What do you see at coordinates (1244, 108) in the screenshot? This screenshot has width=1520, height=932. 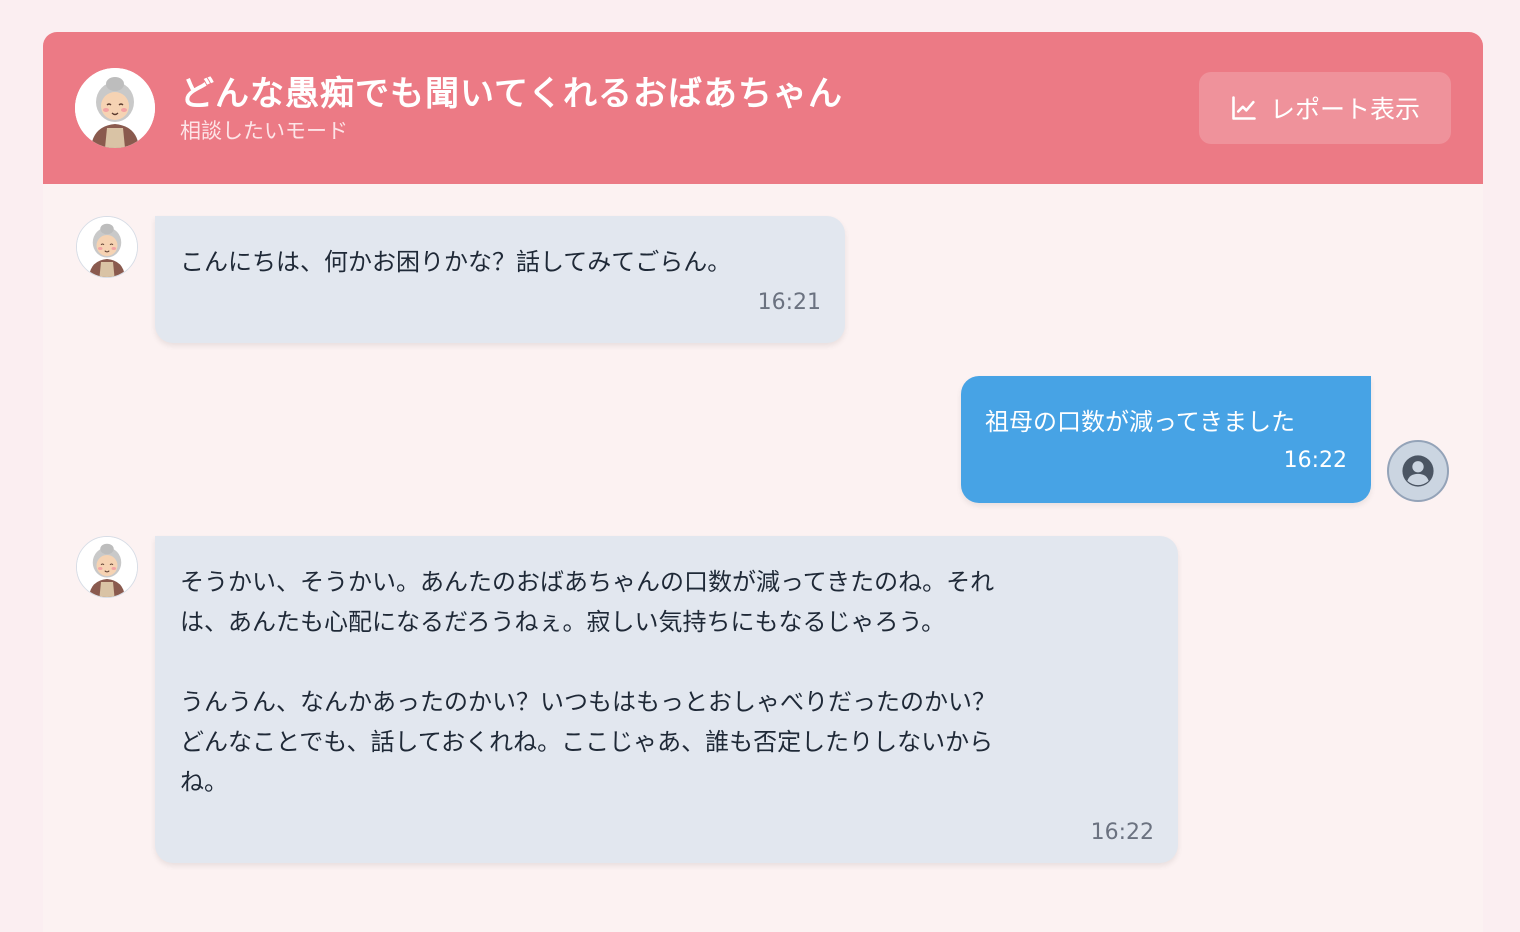 I see `chart-line-icon` at bounding box center [1244, 108].